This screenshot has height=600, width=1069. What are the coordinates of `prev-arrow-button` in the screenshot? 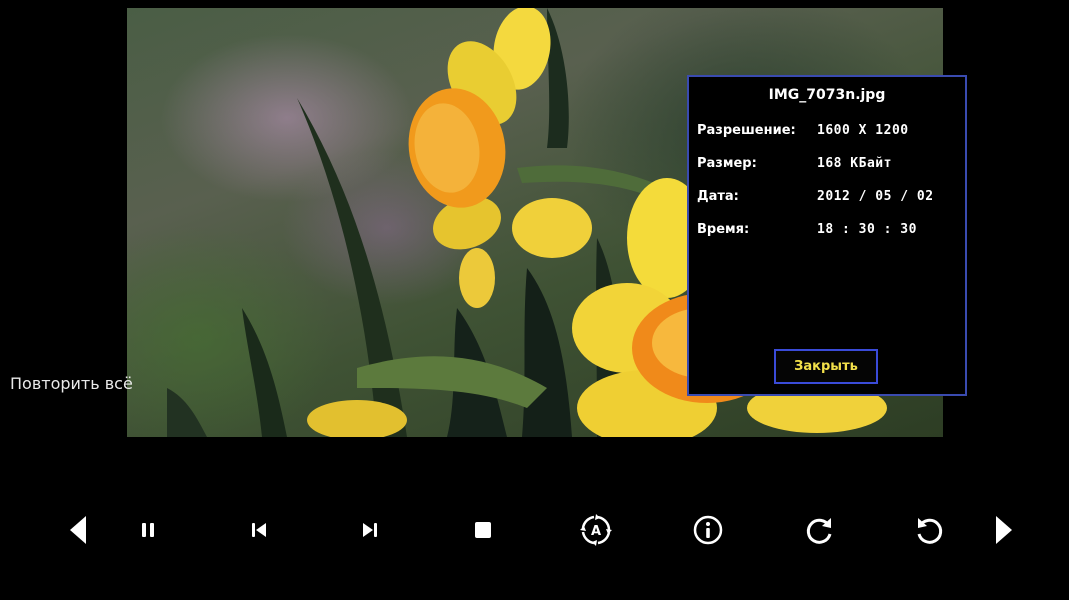 It's located at (78, 530).